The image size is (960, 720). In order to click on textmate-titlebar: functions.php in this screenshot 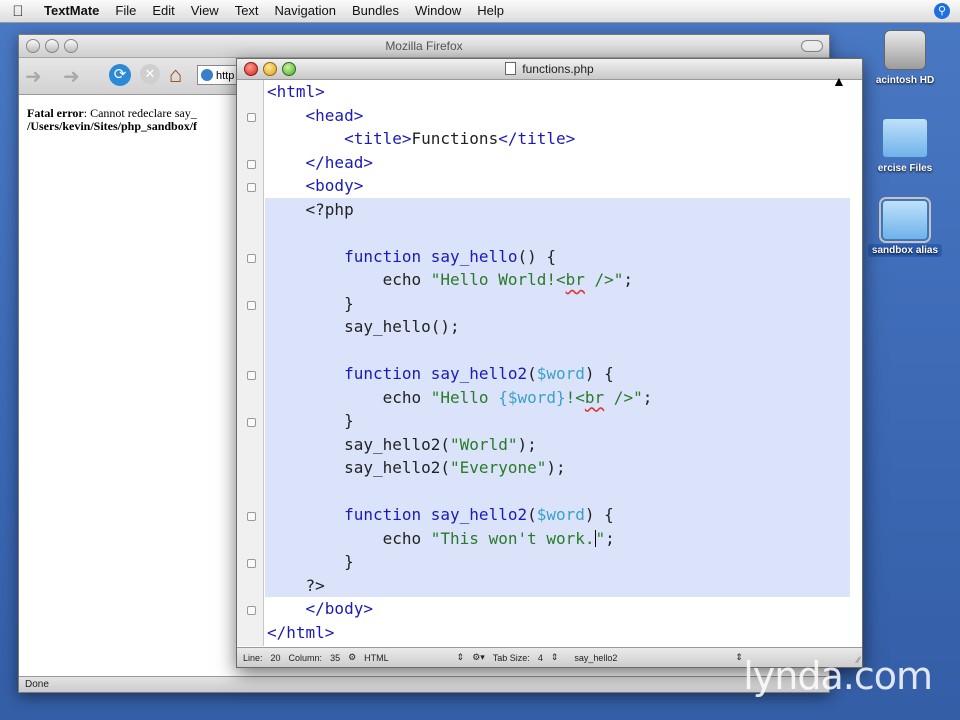, I will do `click(549, 69)`.